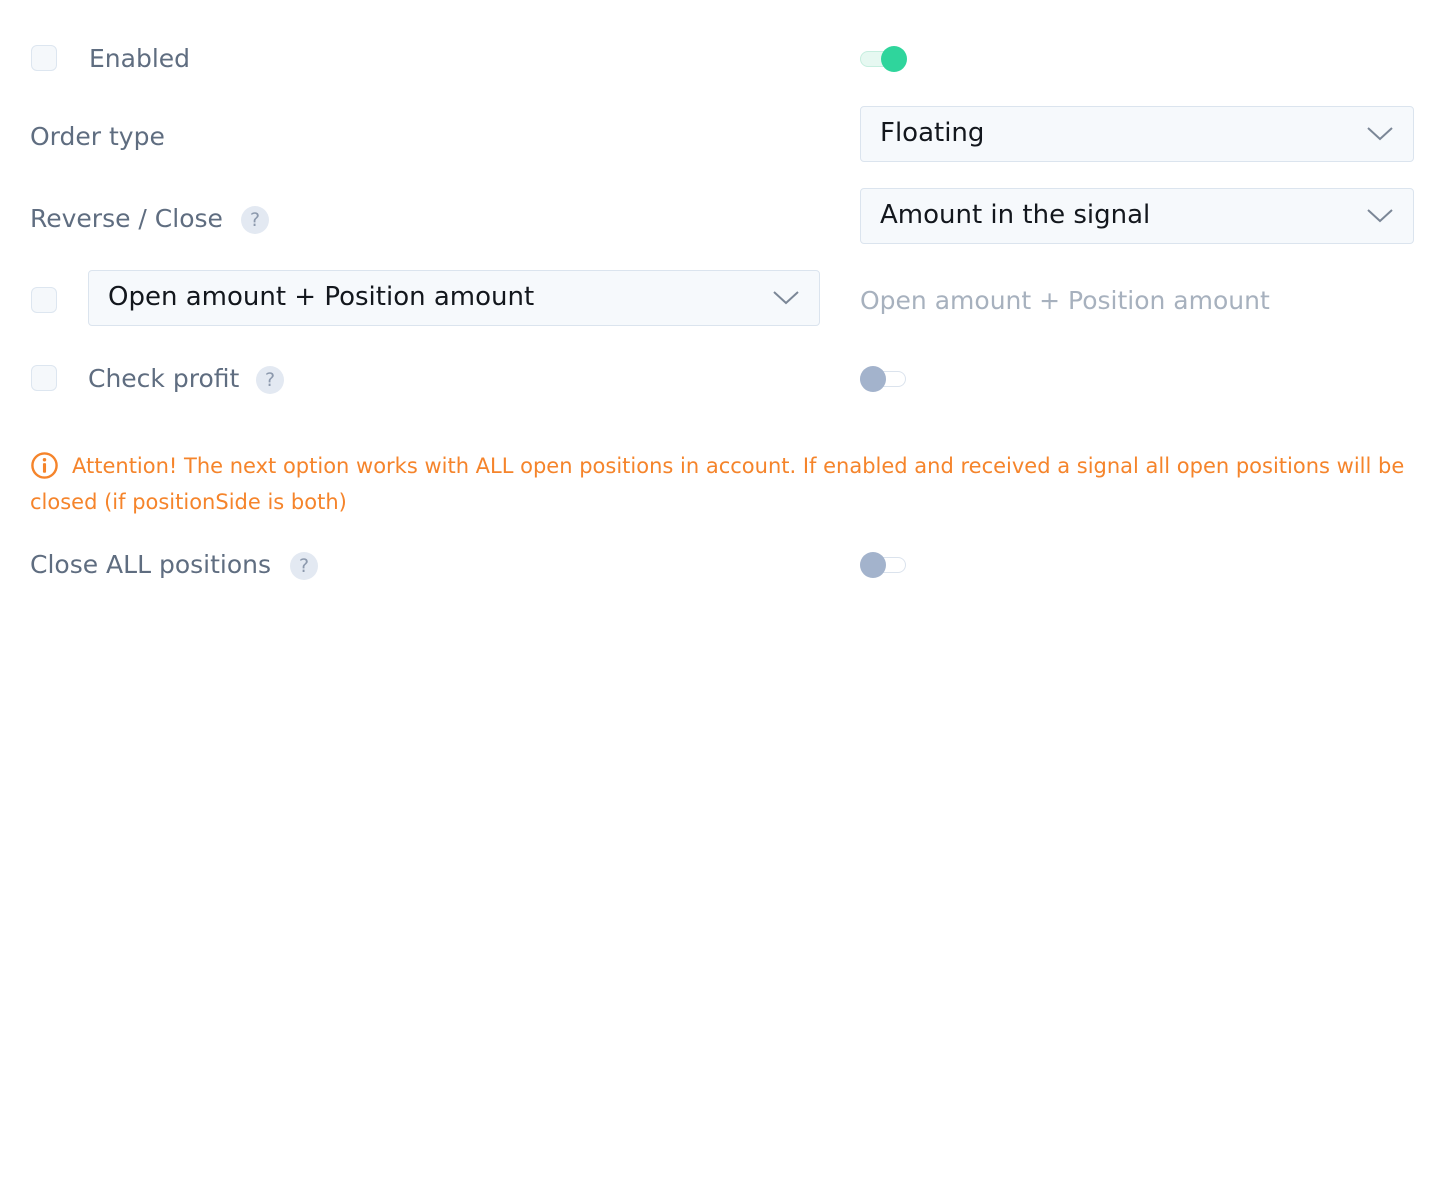 Image resolution: width=1446 pixels, height=1190 pixels. I want to click on reverse-close-select: Amount in the signal, so click(1137, 216).